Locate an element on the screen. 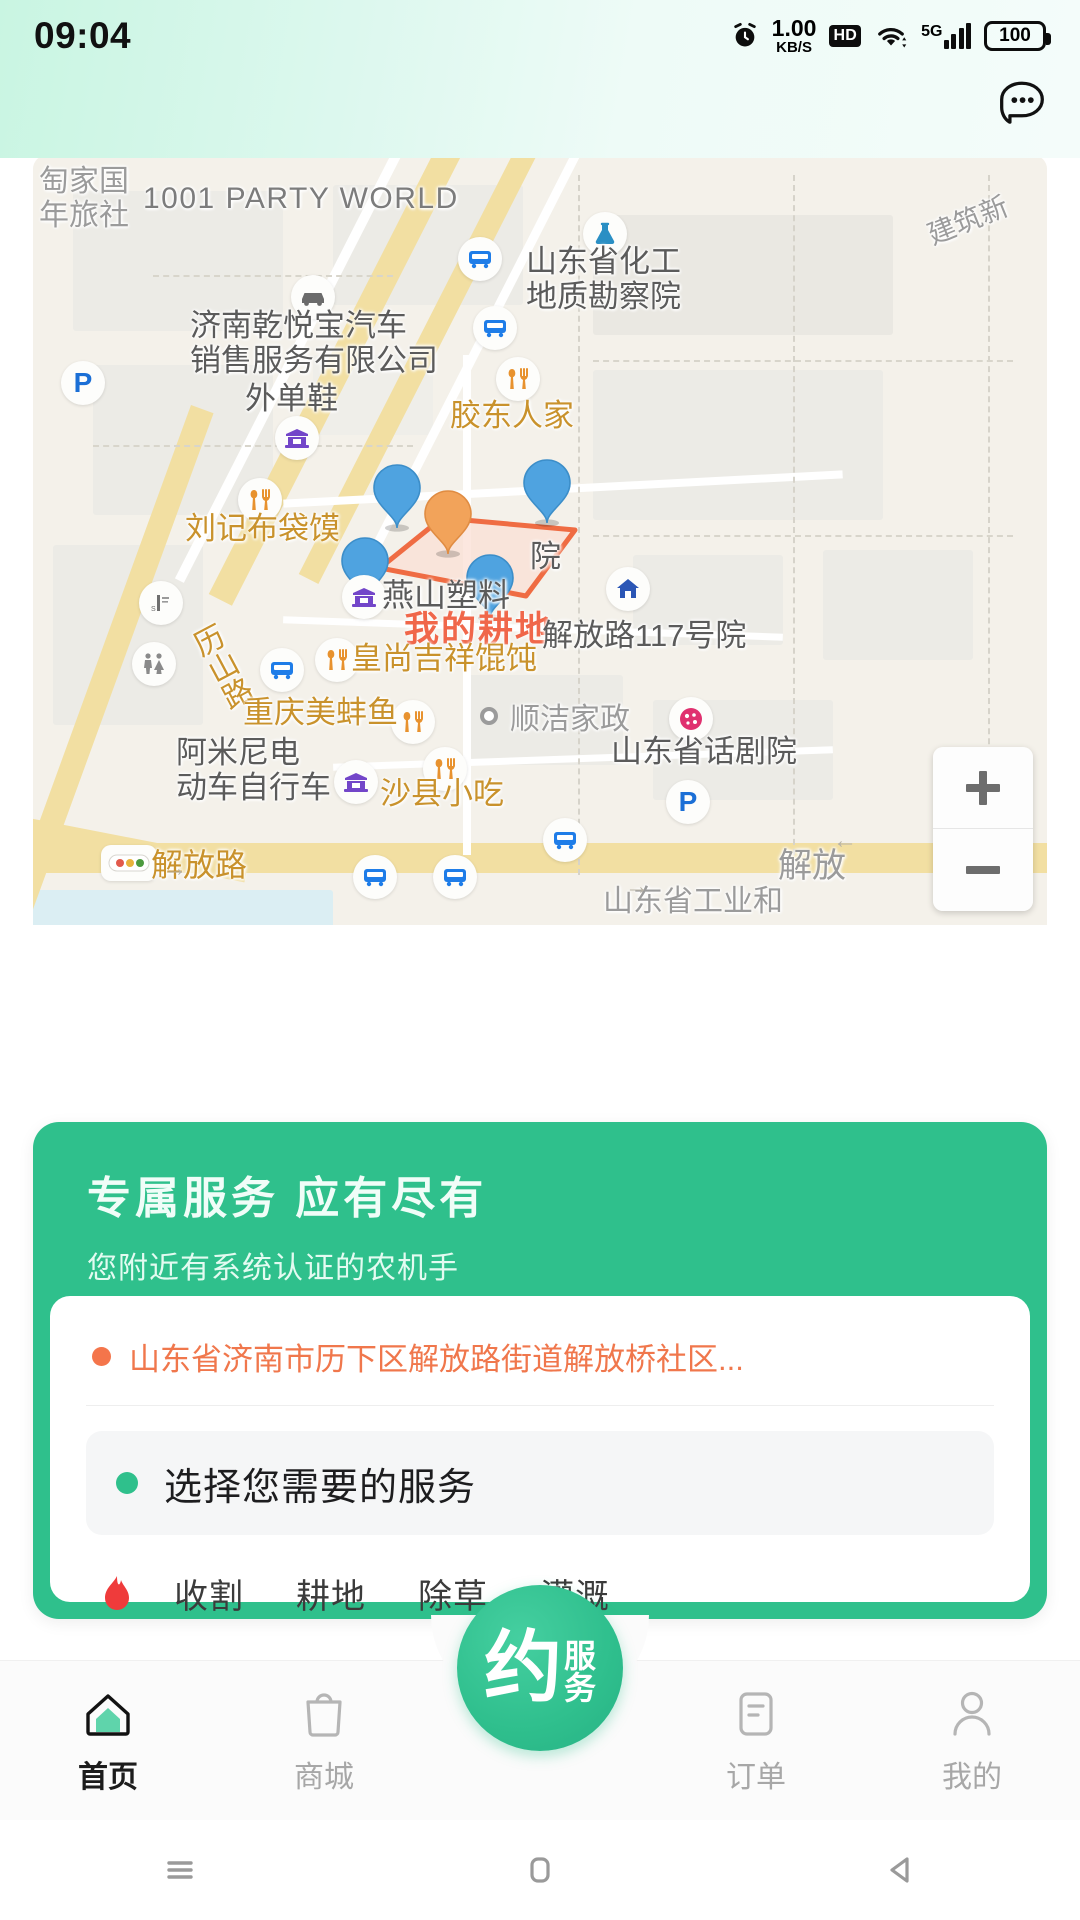 The image size is (1080, 1920). map-label: 重庆美蚌鱼 is located at coordinates (320, 712).